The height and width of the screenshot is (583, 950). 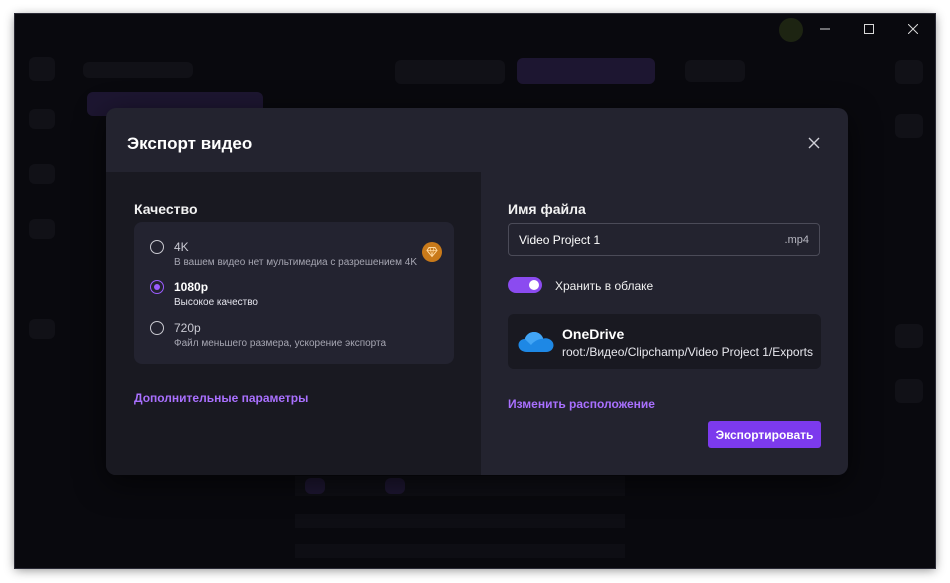 What do you see at coordinates (191, 287) in the screenshot?
I see `quality-option-title: 1080p` at bounding box center [191, 287].